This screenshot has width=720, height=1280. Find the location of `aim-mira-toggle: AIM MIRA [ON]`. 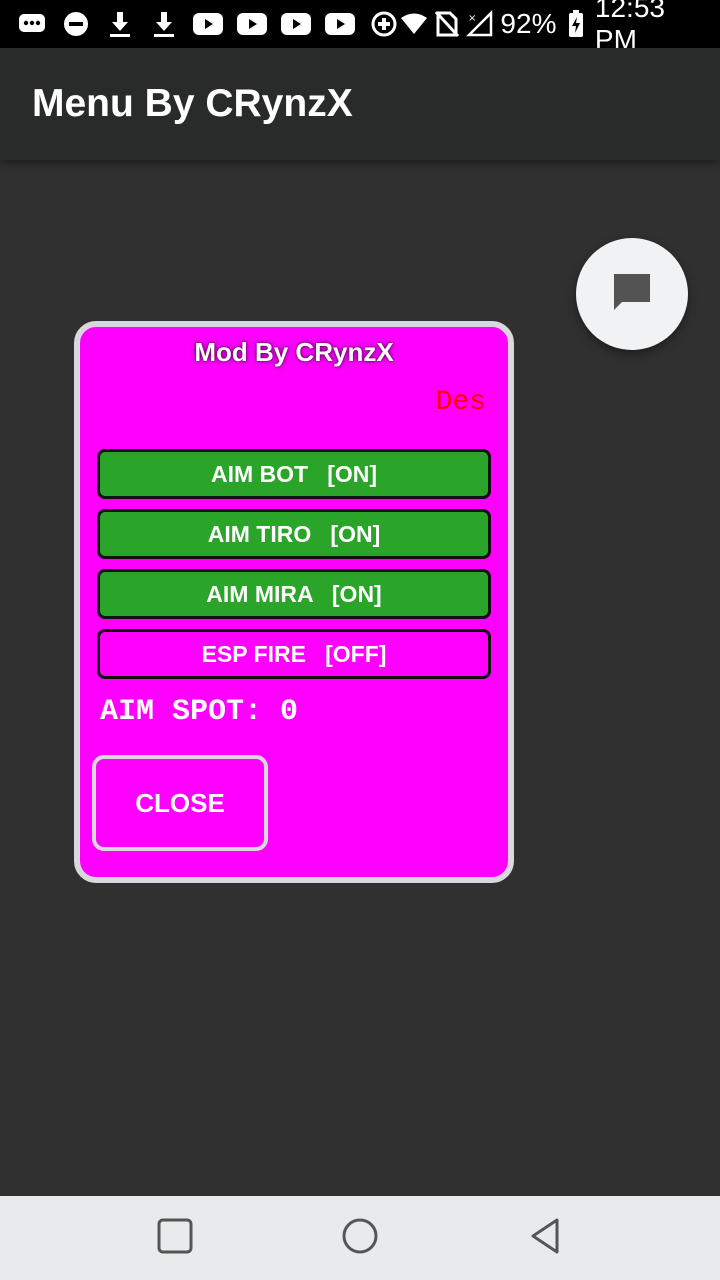

aim-mira-toggle: AIM MIRA [ON] is located at coordinates (294, 594).